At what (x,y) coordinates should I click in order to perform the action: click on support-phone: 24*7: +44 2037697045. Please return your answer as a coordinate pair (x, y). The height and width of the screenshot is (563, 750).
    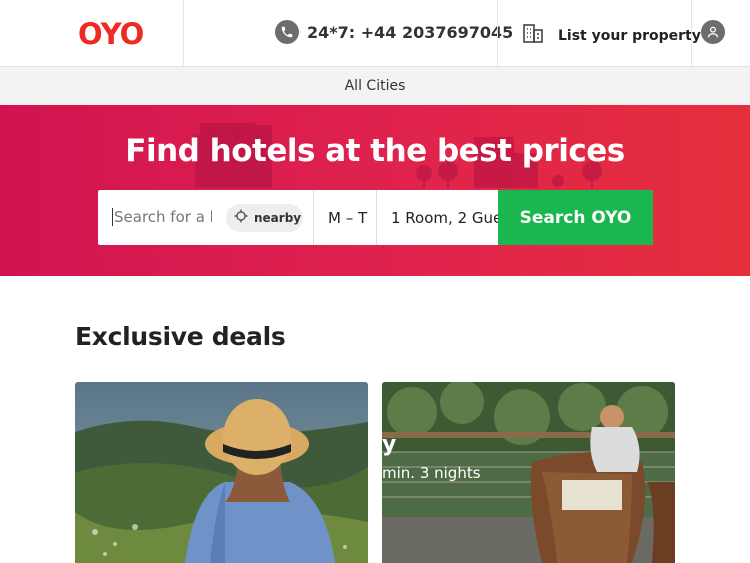
    Looking at the image, I should click on (394, 32).